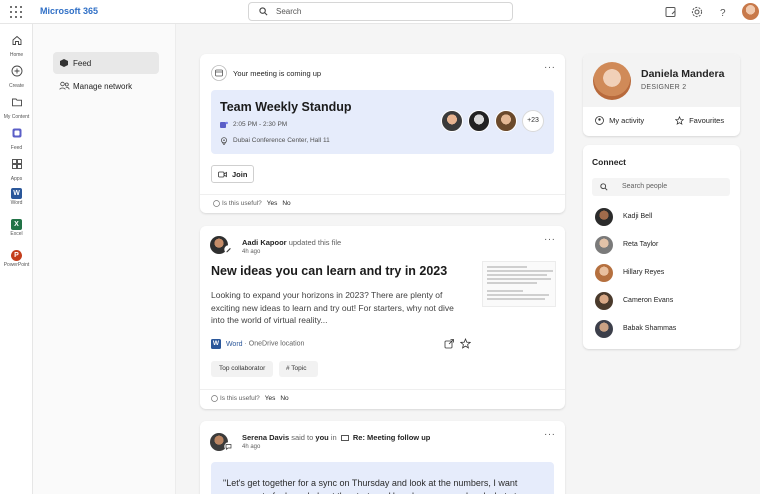  I want to click on chip-label: # Topic, so click(296, 368).